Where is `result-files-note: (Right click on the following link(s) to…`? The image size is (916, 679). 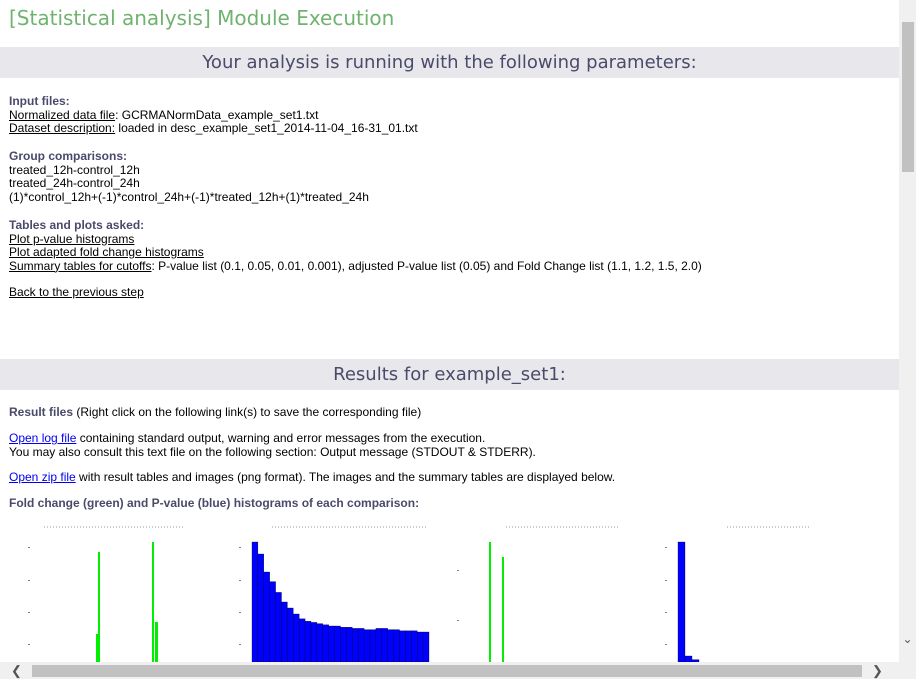
result-files-note: (Right click on the following link(s) to… is located at coordinates (247, 412).